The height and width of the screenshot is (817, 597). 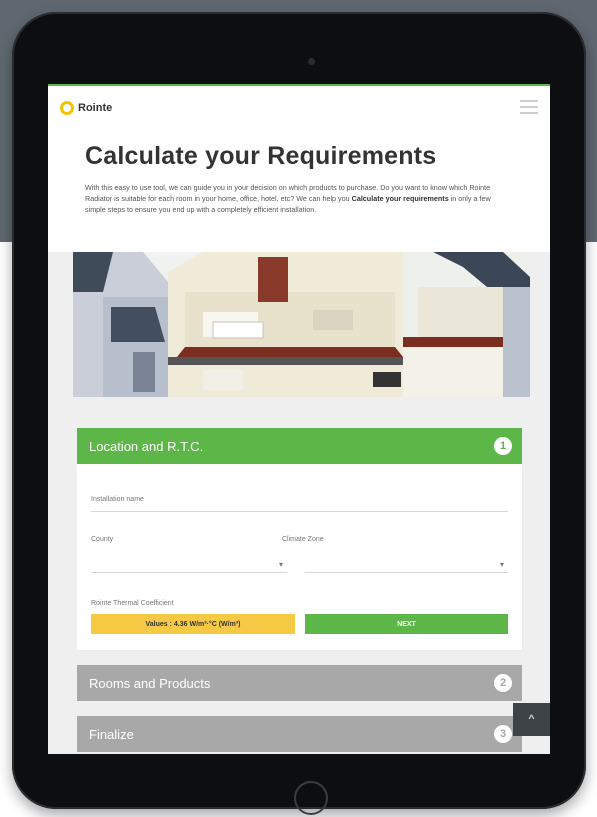 What do you see at coordinates (150, 683) in the screenshot?
I see `step-label: Rooms and Products` at bounding box center [150, 683].